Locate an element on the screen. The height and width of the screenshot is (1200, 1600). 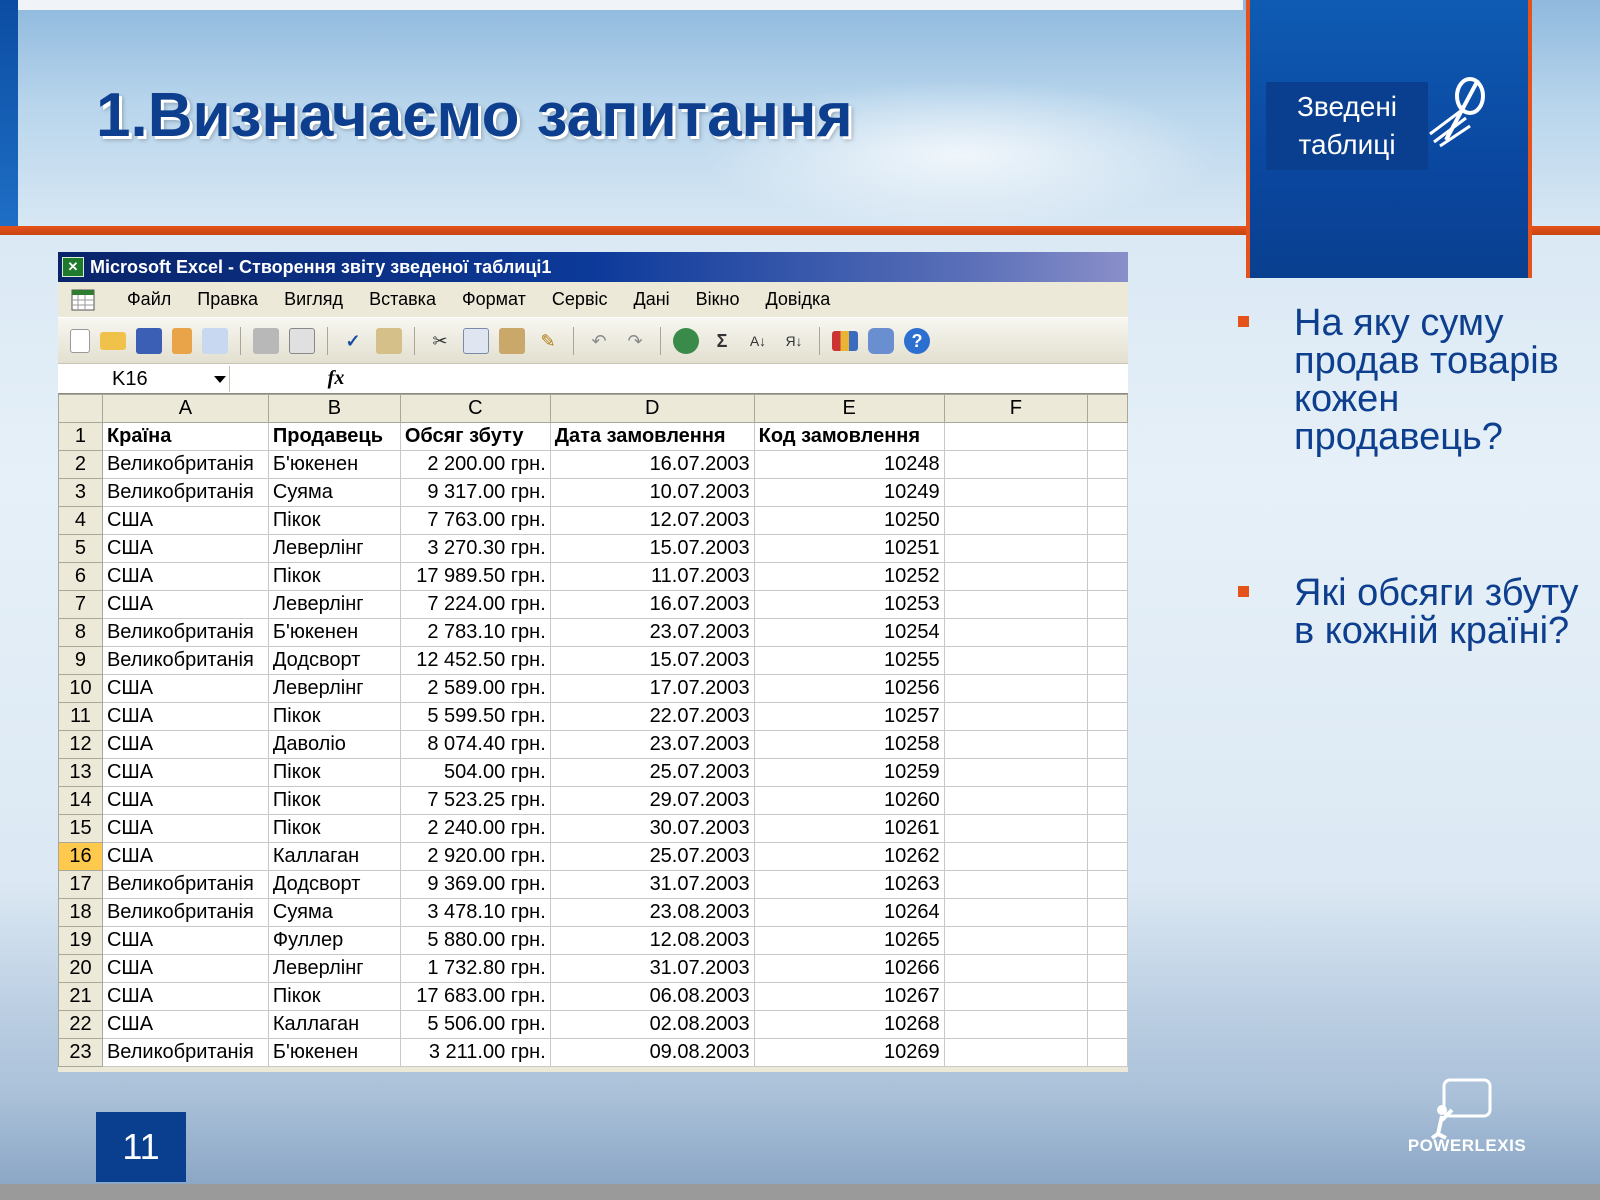
table-header-cell: Країна is located at coordinates (185, 436).